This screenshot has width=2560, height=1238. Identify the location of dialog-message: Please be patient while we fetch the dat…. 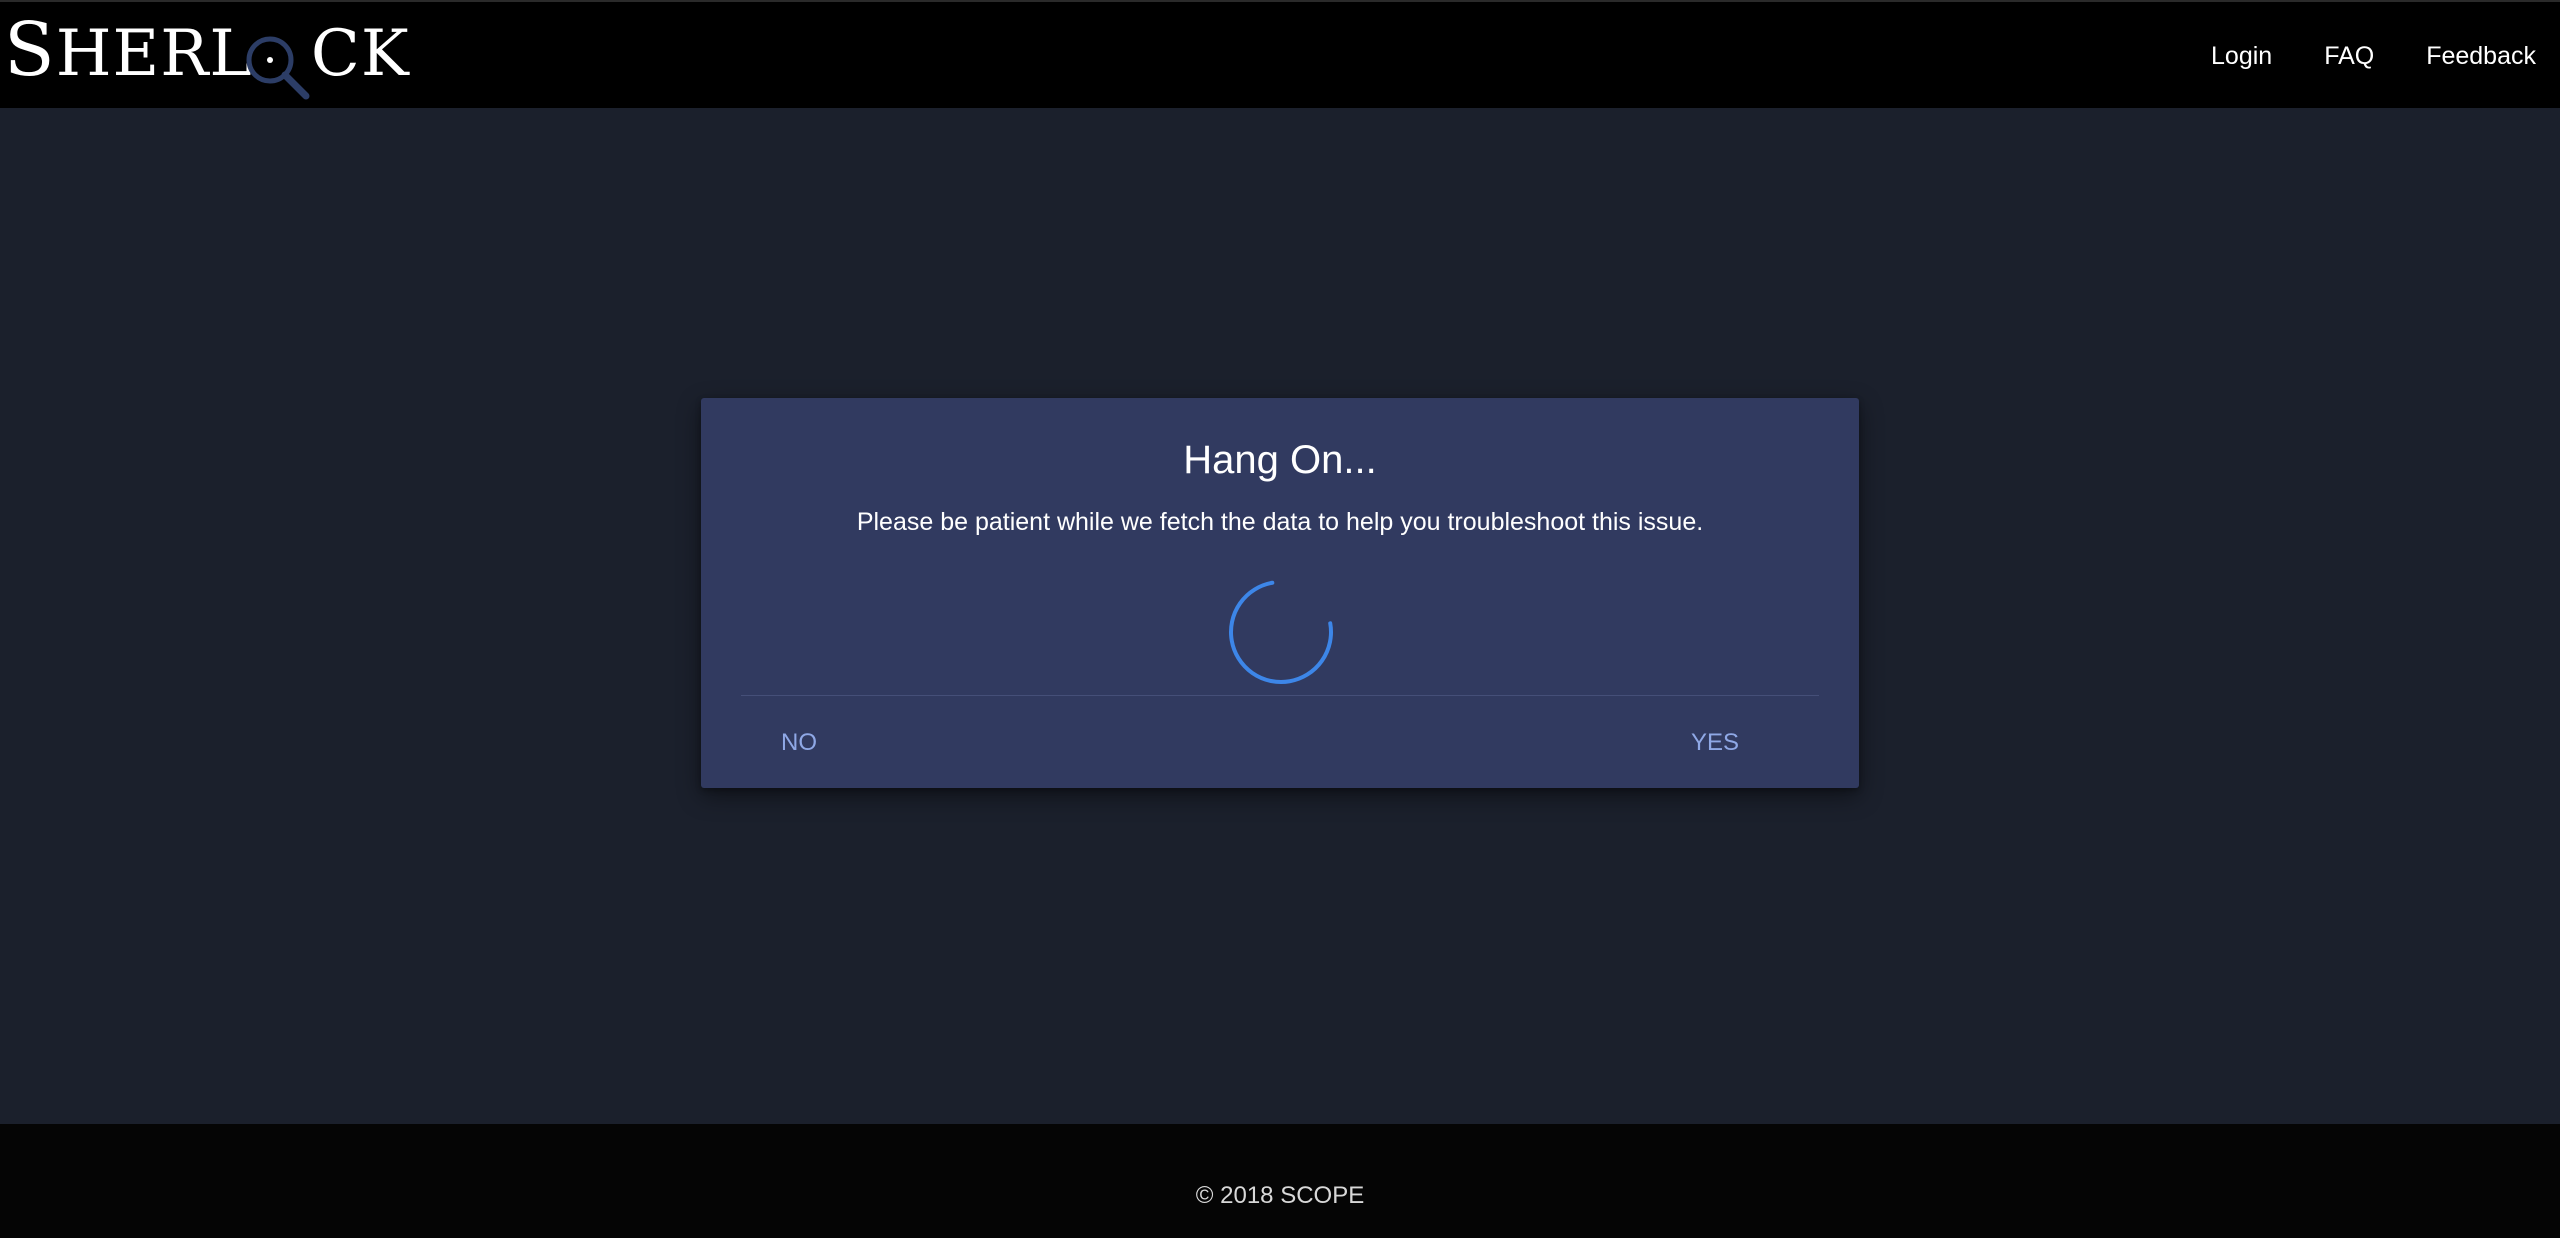
(1280, 522).